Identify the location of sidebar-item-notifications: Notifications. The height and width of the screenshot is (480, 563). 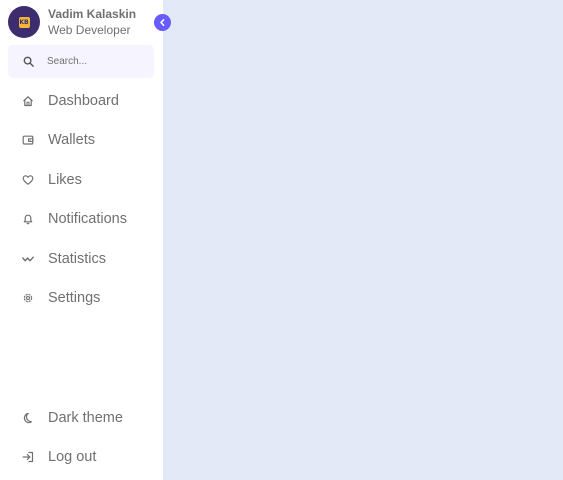
(81, 219).